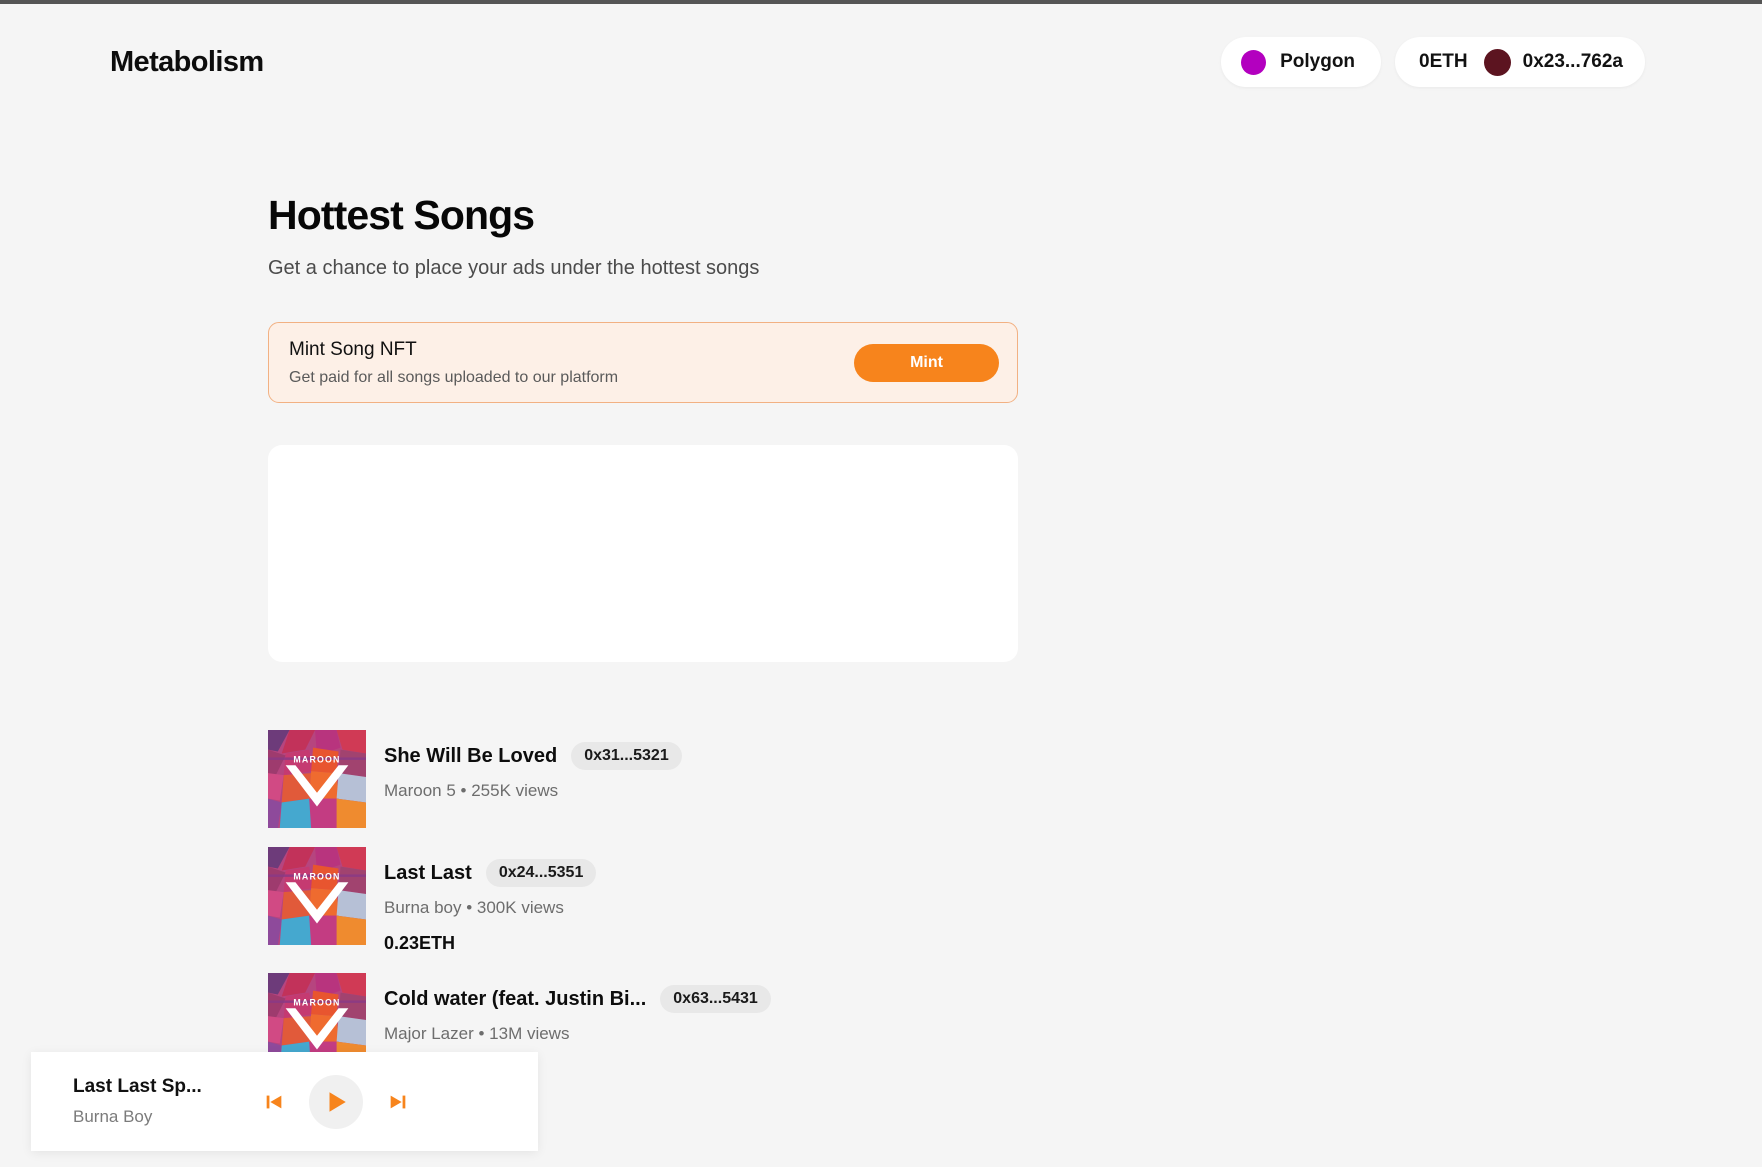  I want to click on network-label: Polygon, so click(1318, 61).